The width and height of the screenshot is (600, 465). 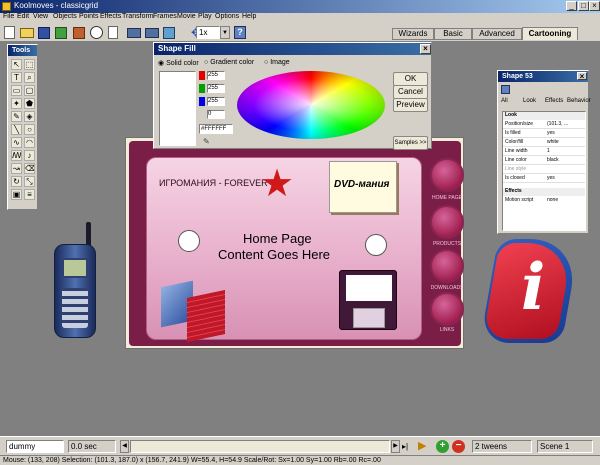 I want to click on menu-frames: Frames, so click(x=165, y=16).